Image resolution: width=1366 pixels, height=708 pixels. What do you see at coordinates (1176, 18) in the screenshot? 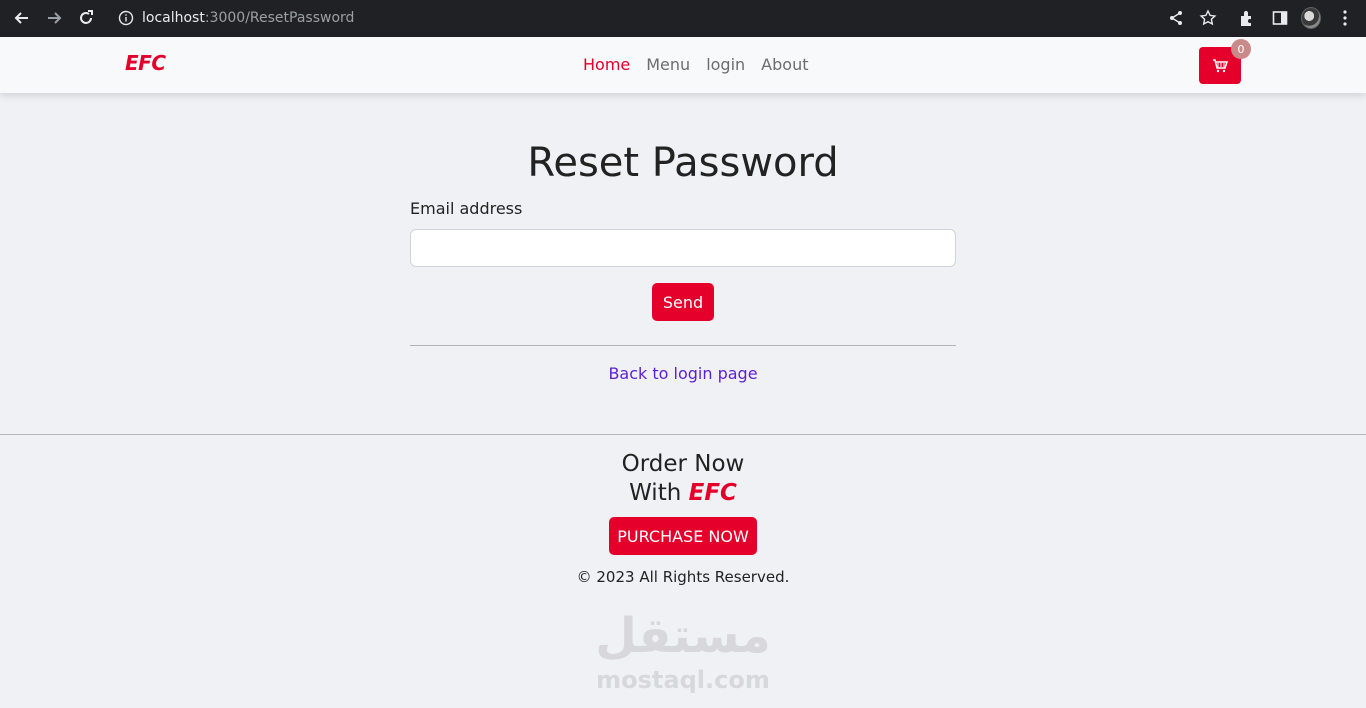
I see `share-icon` at bounding box center [1176, 18].